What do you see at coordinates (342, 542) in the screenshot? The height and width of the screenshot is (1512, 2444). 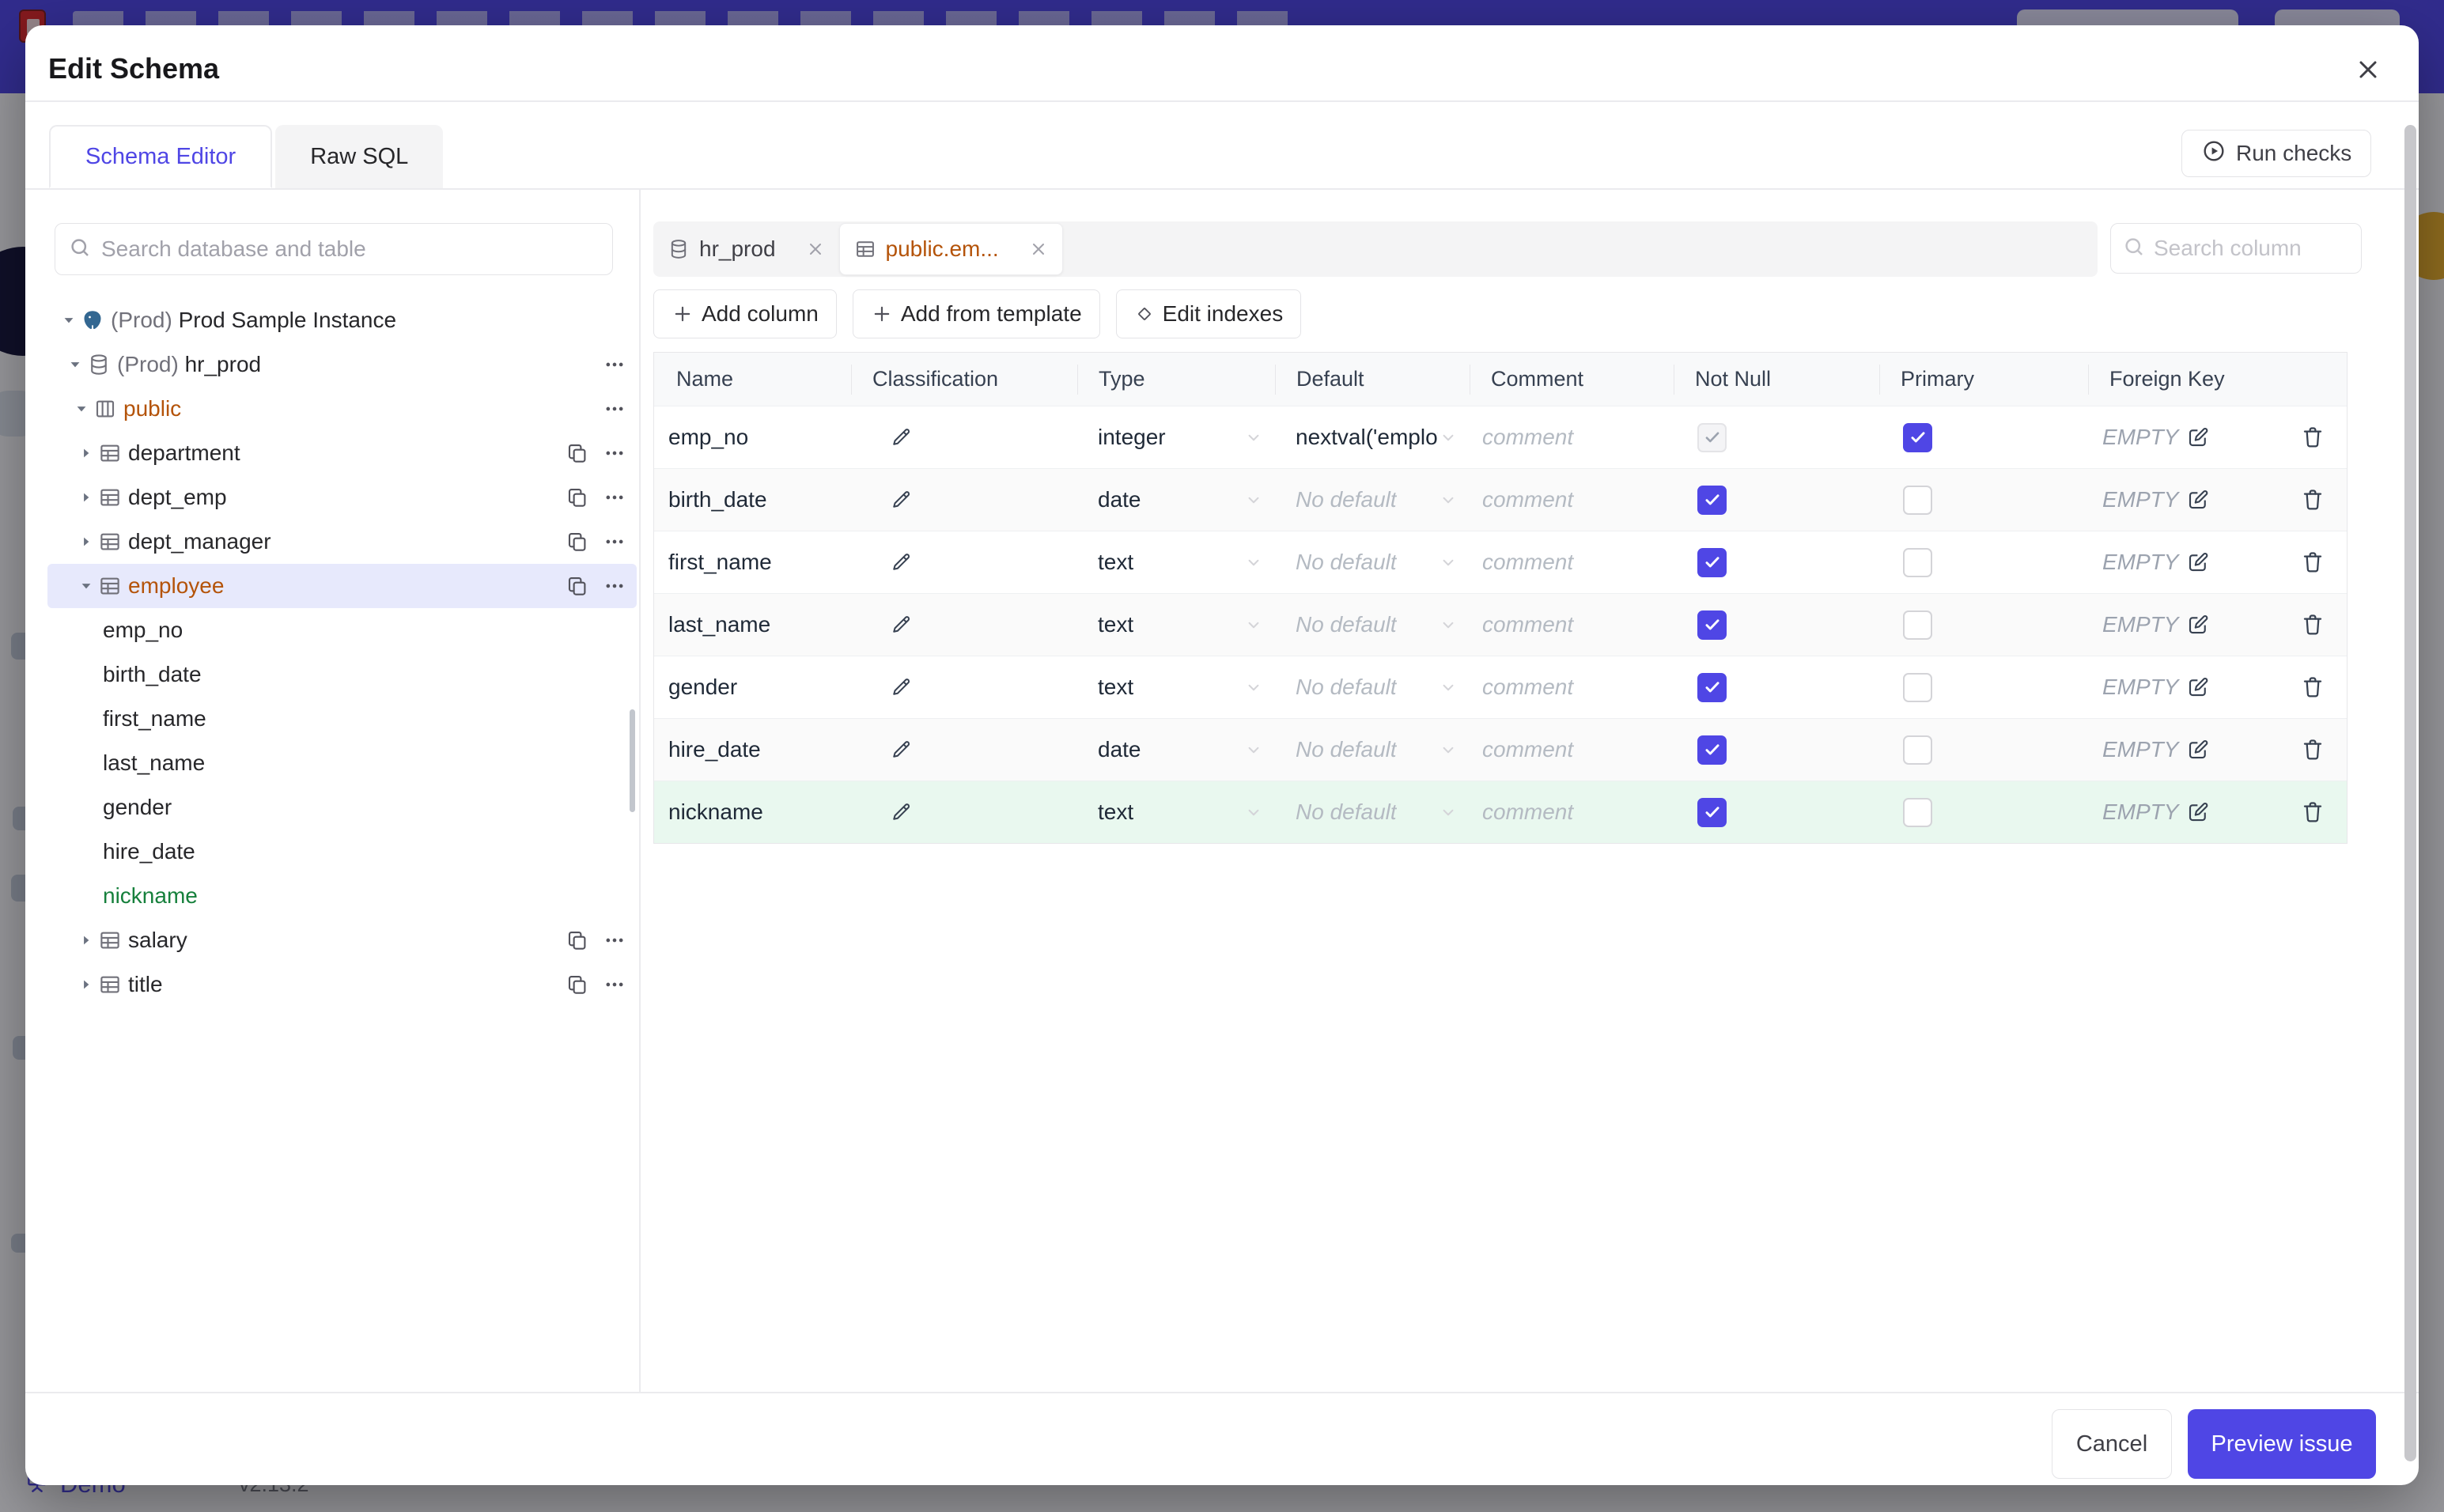 I see `tree-item-dept_manager: dept_manager` at bounding box center [342, 542].